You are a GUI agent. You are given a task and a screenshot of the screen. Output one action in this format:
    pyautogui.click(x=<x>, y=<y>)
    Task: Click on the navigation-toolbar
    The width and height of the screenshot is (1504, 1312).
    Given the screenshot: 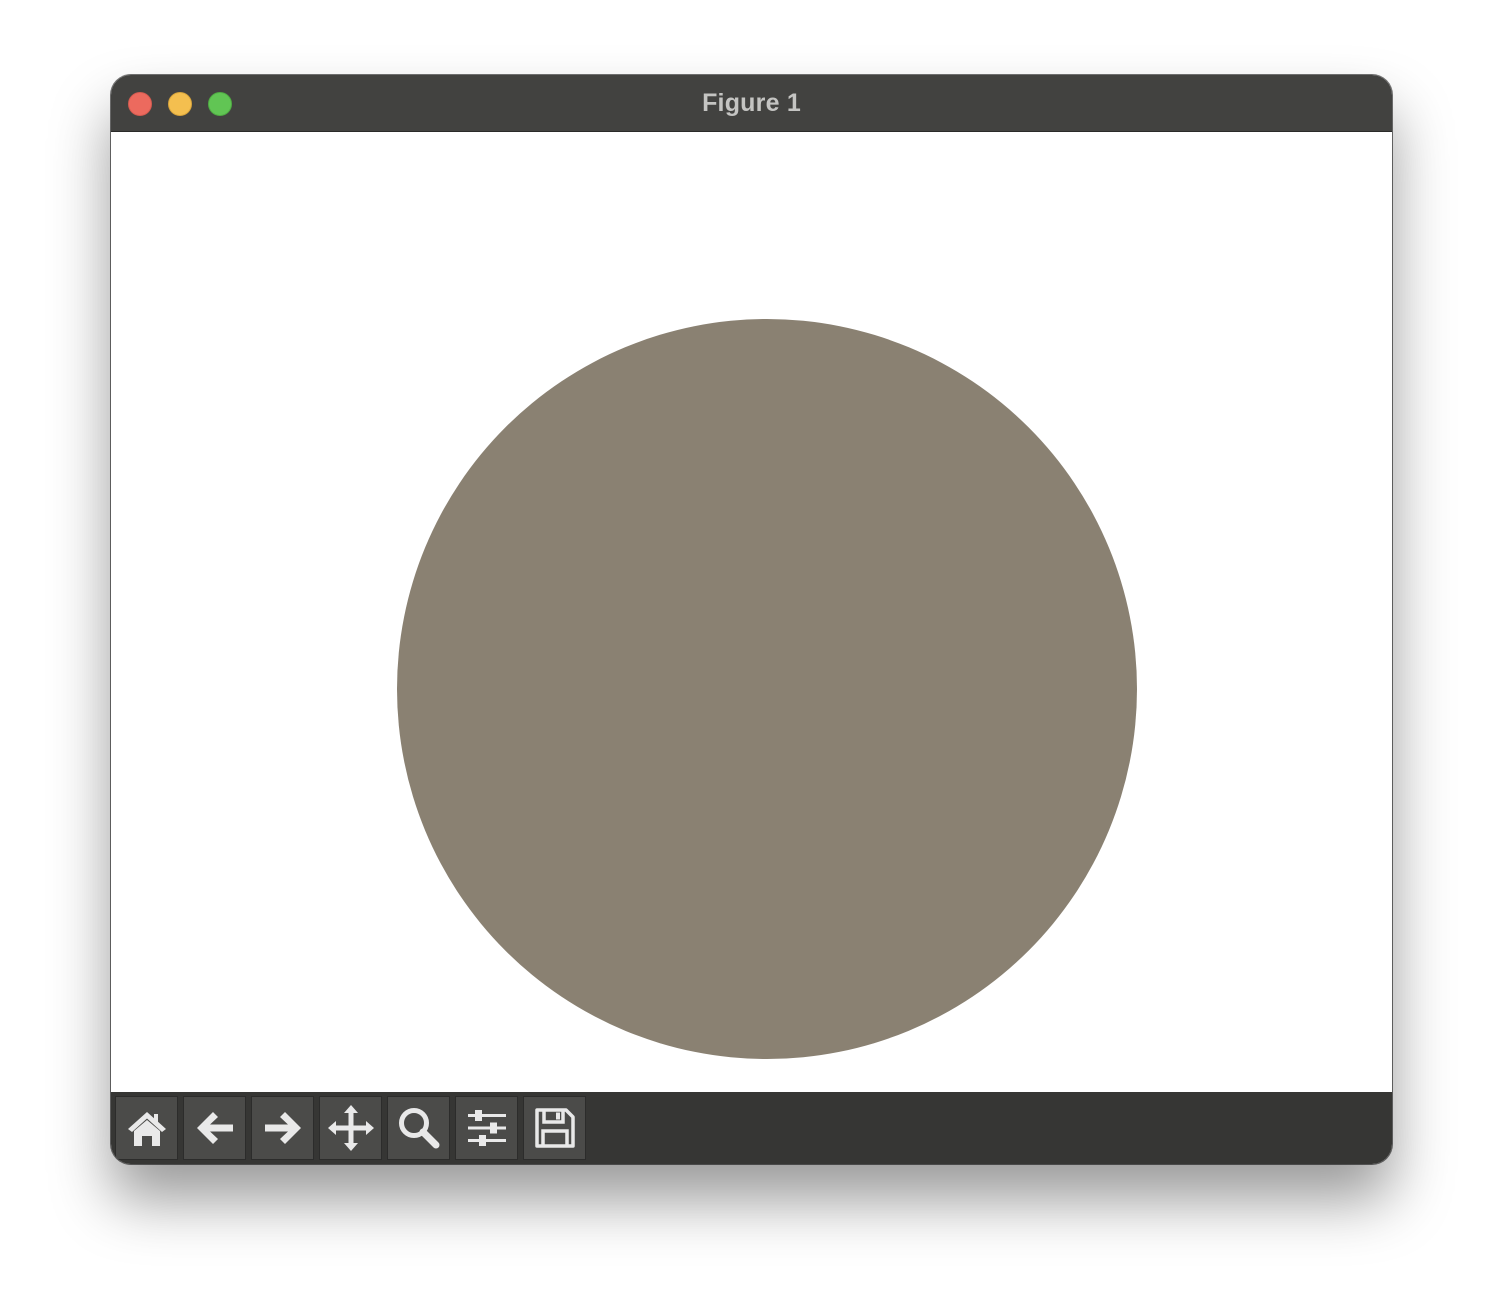 What is the action you would take?
    pyautogui.click(x=751, y=1128)
    